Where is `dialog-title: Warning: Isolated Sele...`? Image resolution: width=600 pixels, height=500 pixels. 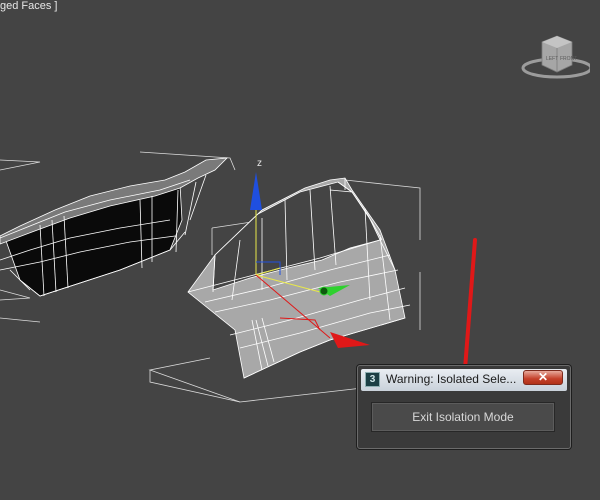
dialog-title: Warning: Isolated Sele... is located at coordinates (451, 379).